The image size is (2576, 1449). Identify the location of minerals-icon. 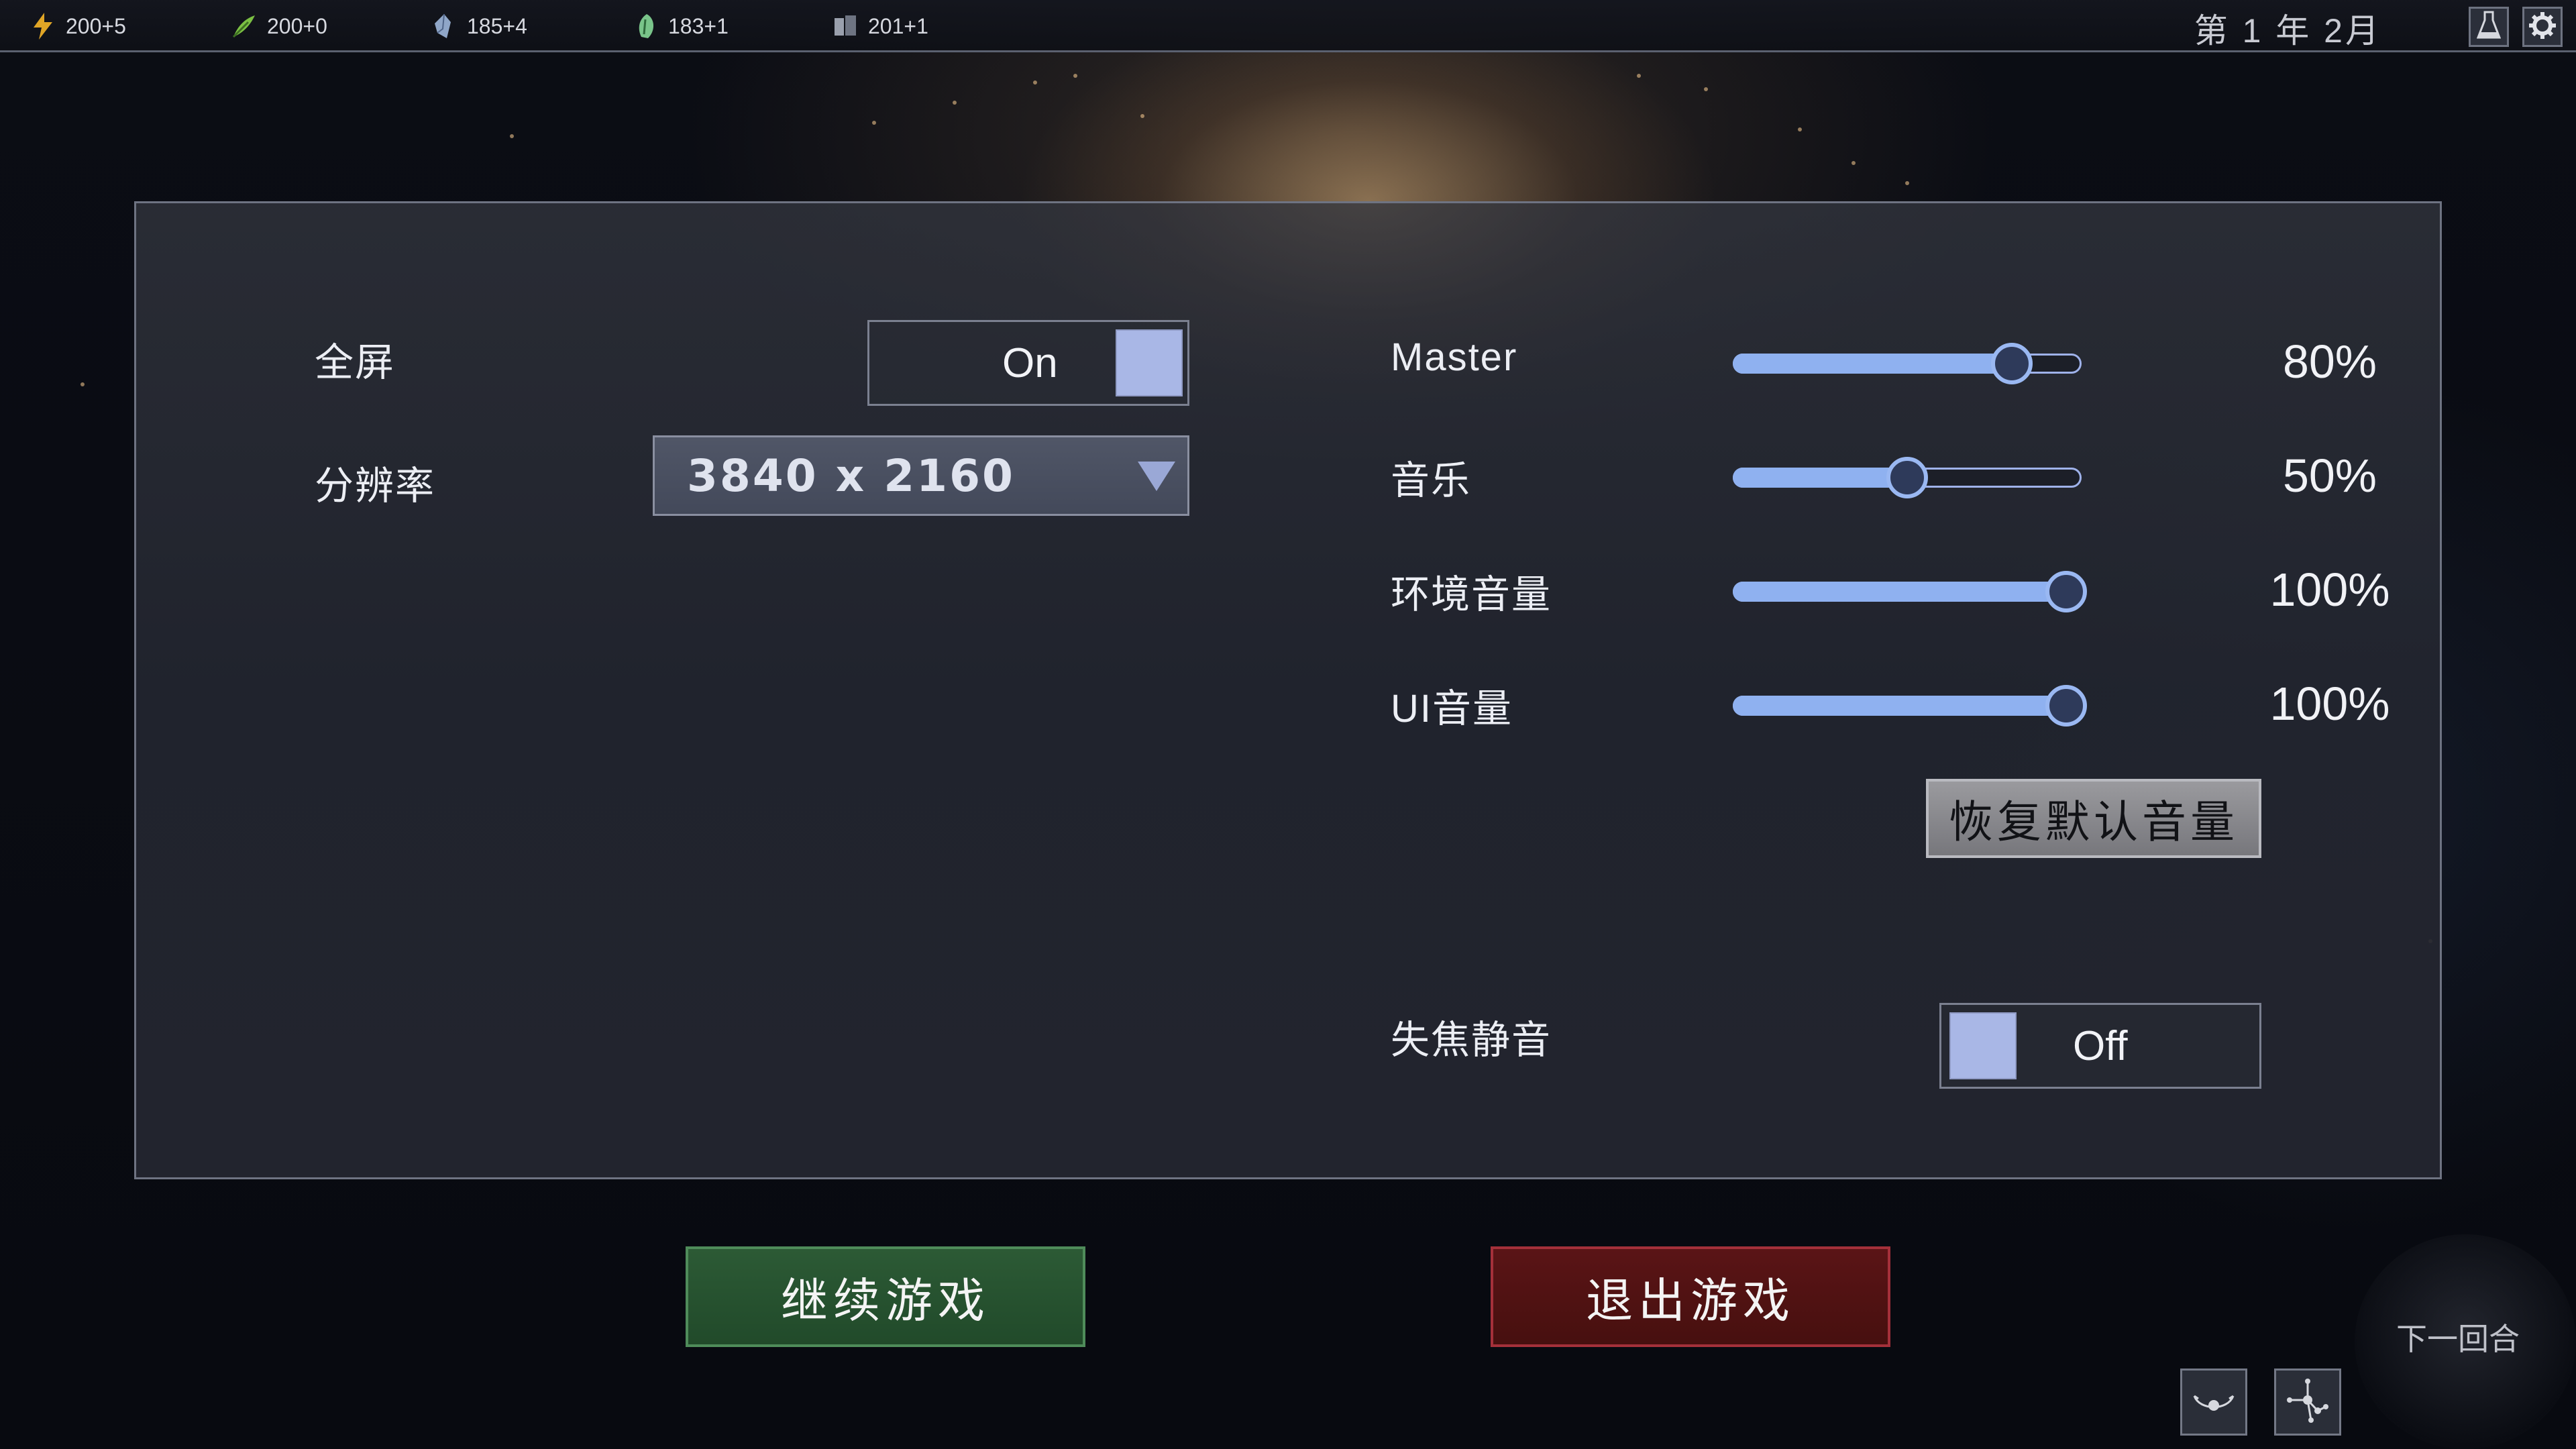
(444, 26).